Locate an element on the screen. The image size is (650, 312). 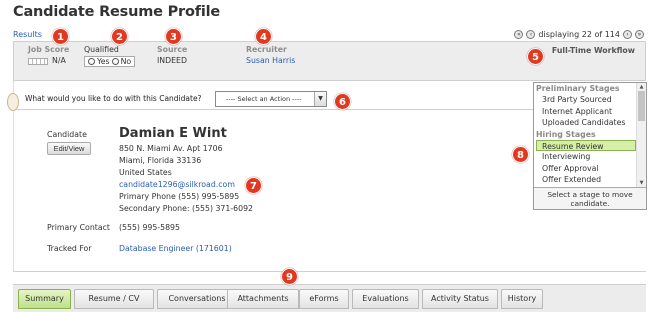
qualified-radio-group: Yes No is located at coordinates (110, 61).